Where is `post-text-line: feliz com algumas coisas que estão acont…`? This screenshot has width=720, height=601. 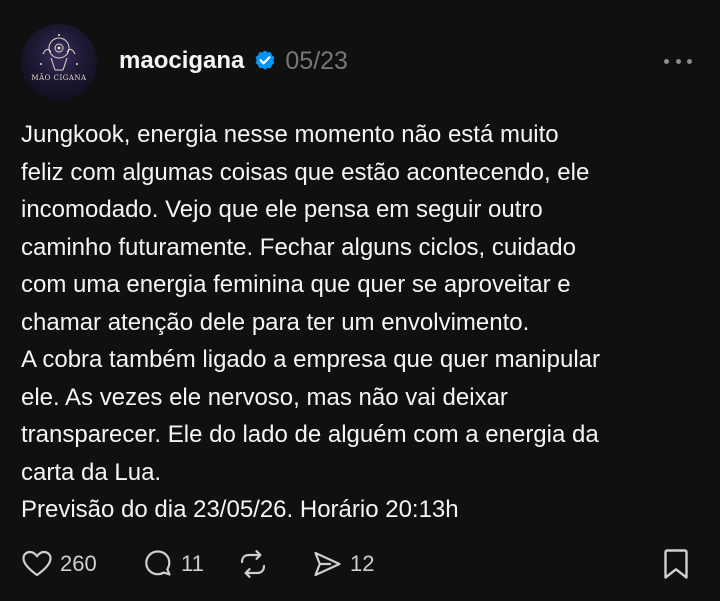 post-text-line: feliz com algumas coisas que estão acont… is located at coordinates (305, 172).